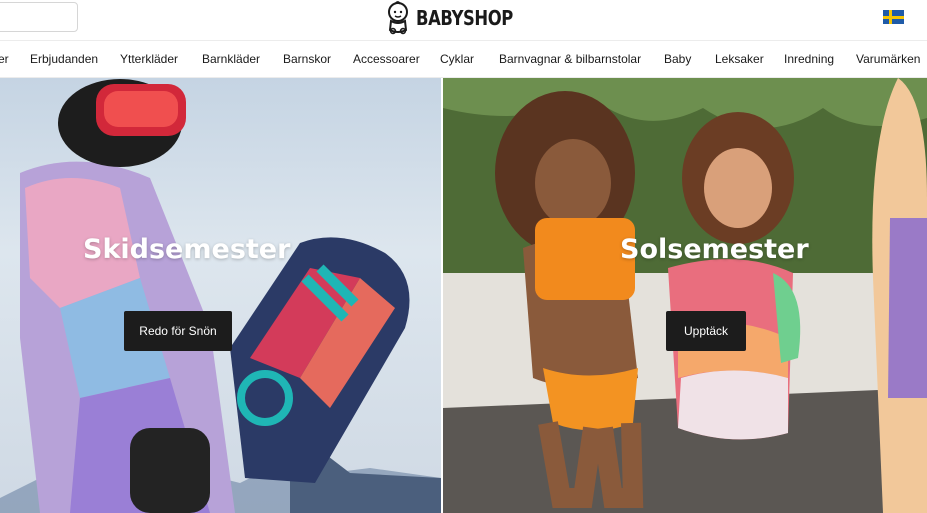 The image size is (927, 513). I want to click on nav-item-baby: Baby, so click(677, 59).